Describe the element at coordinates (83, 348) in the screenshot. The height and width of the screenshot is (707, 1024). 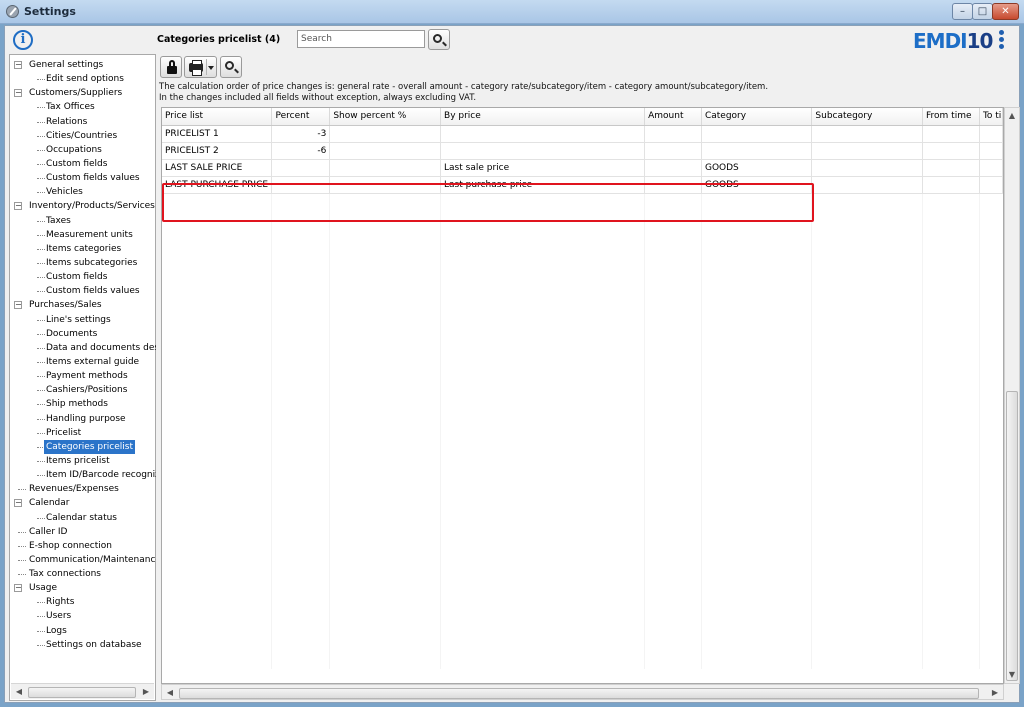
I see `sidebar-item: Data and documents desi` at that location.